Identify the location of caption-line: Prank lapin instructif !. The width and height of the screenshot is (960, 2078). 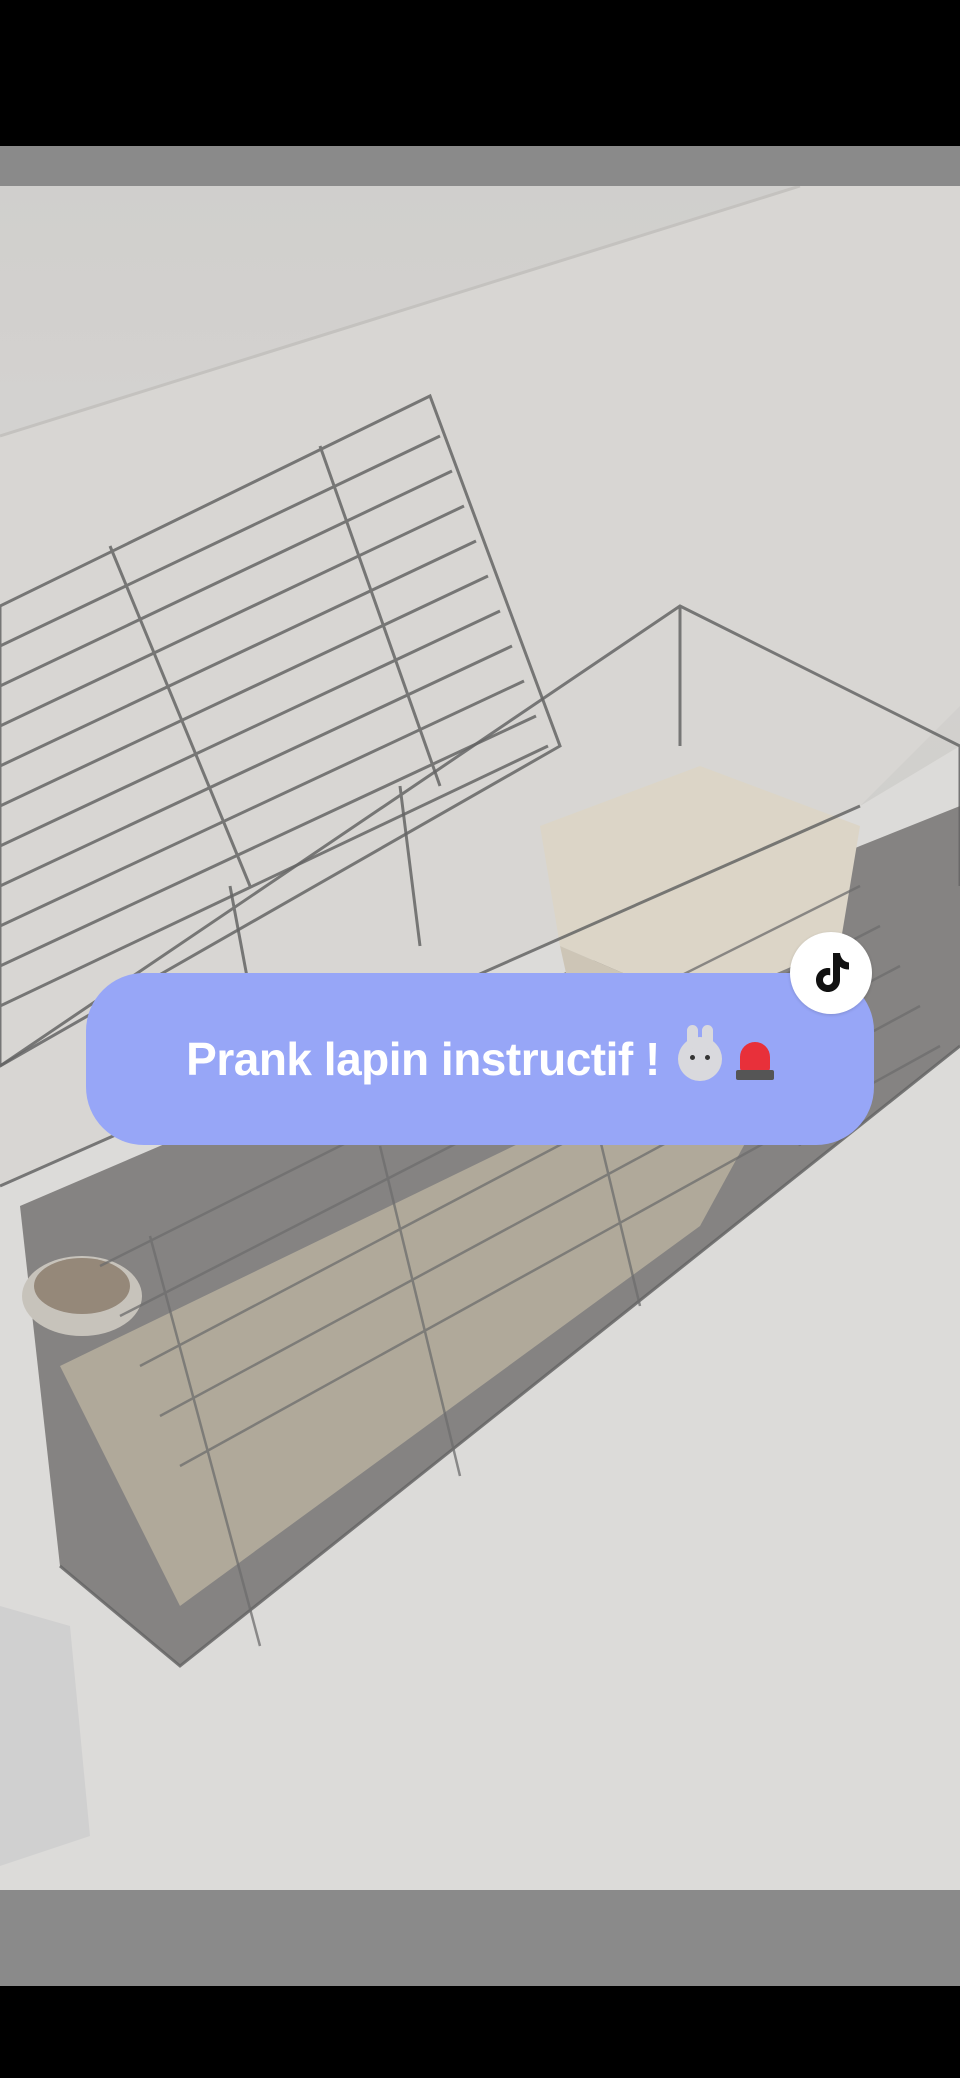
(480, 1055).